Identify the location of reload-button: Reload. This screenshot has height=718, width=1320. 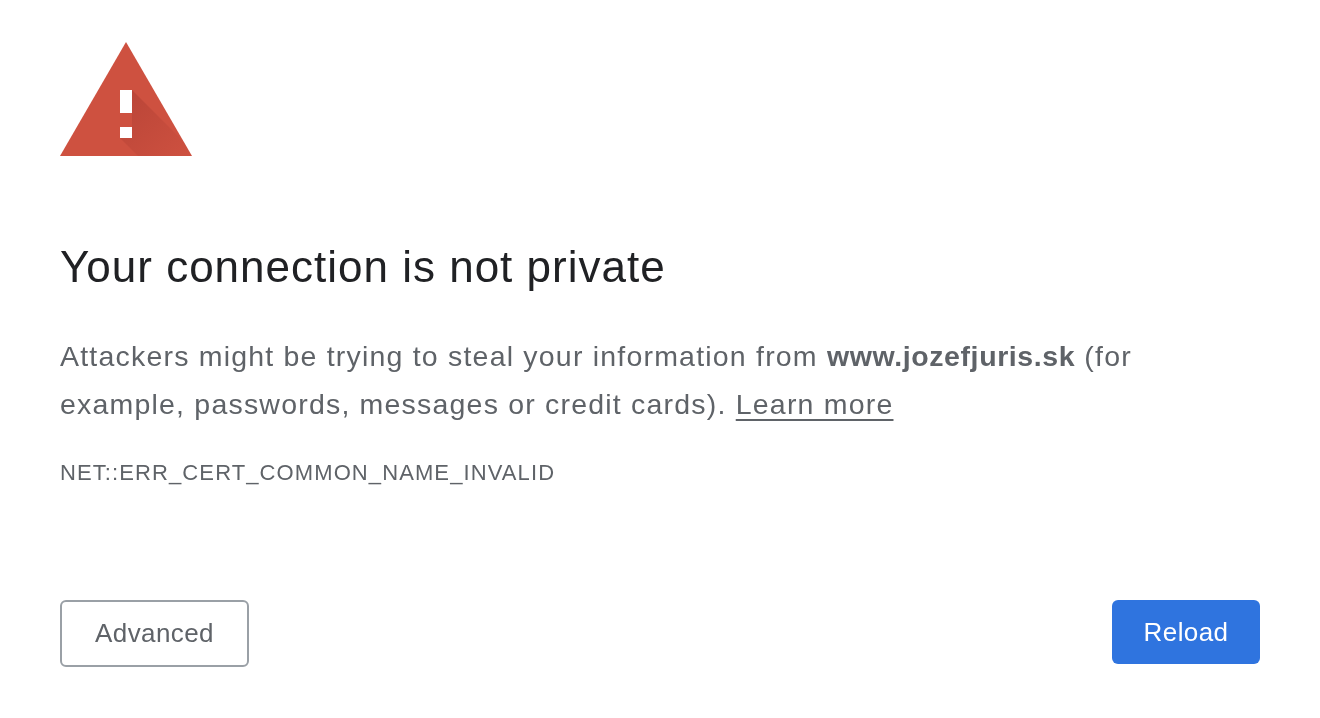
(1186, 632).